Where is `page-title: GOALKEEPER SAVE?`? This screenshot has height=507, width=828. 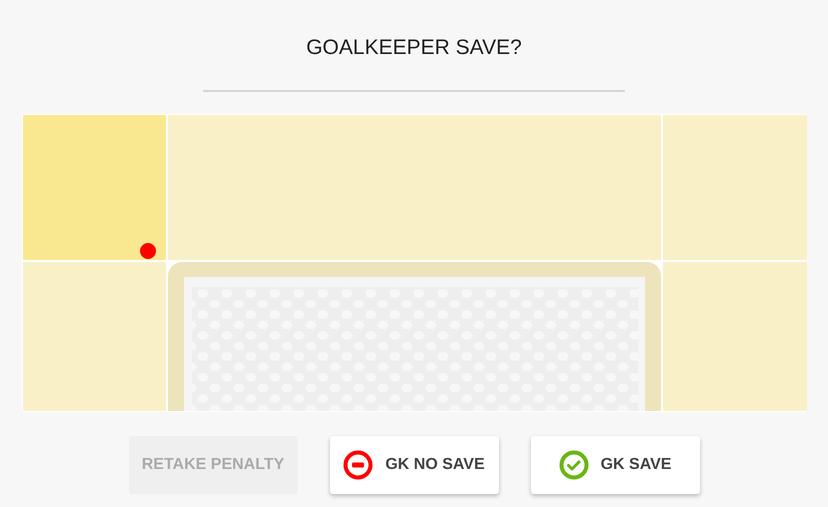
page-title: GOALKEEPER SAVE? is located at coordinates (414, 48).